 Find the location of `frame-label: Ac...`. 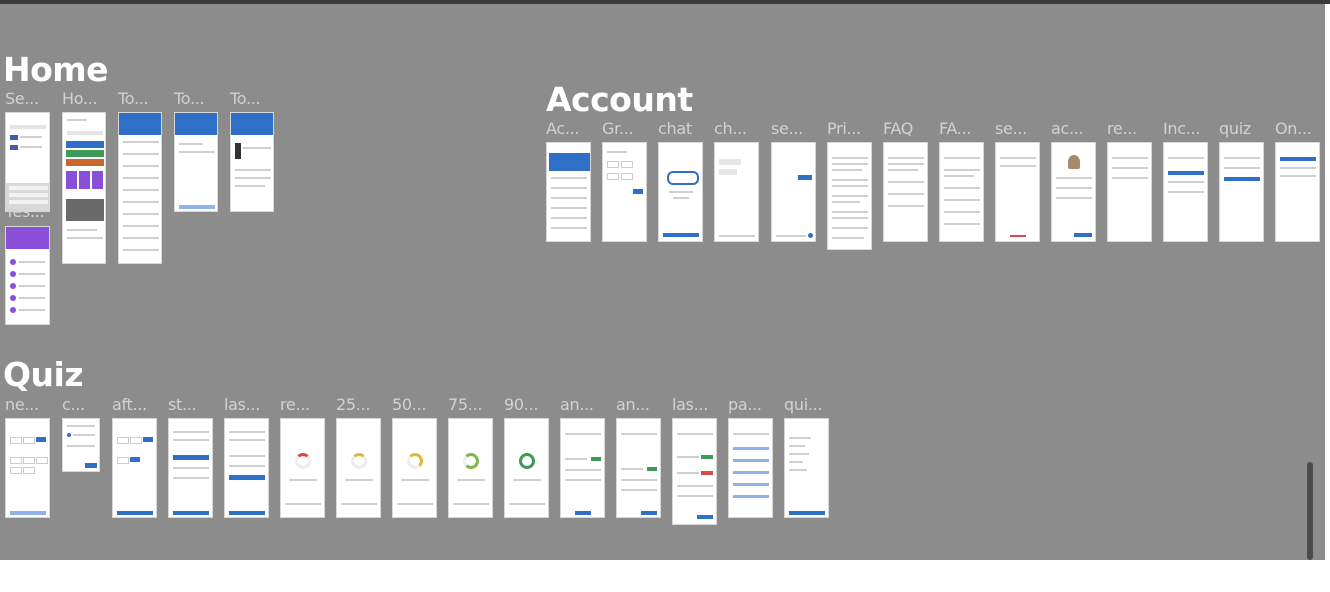

frame-label: Ac... is located at coordinates (563, 128).